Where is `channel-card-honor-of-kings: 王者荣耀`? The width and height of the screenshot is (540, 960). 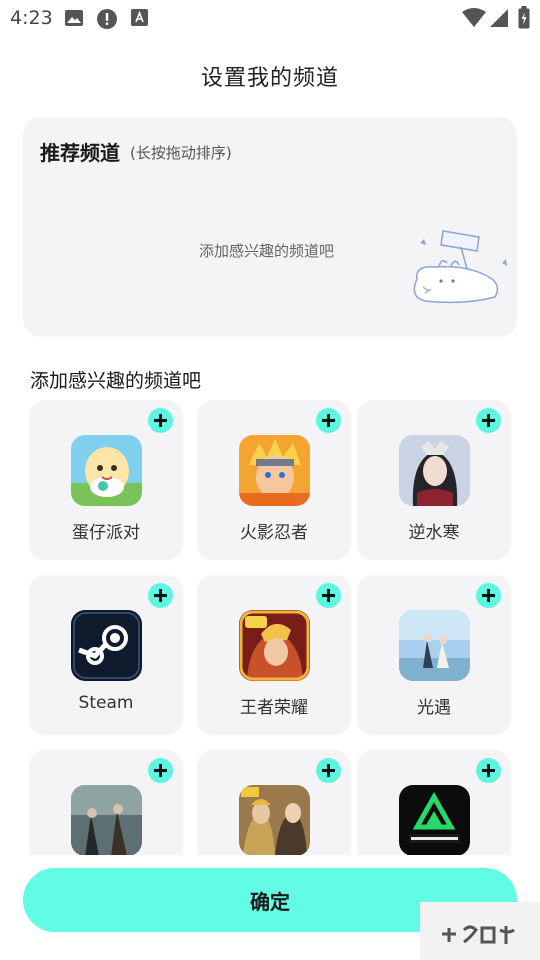 channel-card-honor-of-kings: 王者荣耀 is located at coordinates (274, 655).